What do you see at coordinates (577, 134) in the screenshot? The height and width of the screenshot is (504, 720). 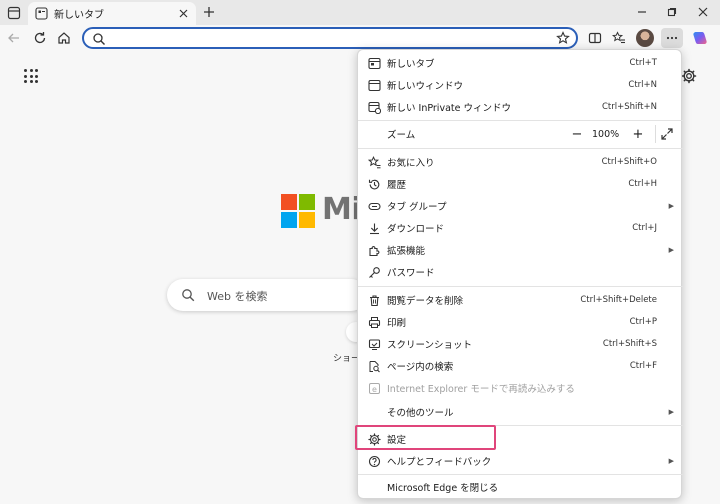 I see `zoom-out-button: −` at bounding box center [577, 134].